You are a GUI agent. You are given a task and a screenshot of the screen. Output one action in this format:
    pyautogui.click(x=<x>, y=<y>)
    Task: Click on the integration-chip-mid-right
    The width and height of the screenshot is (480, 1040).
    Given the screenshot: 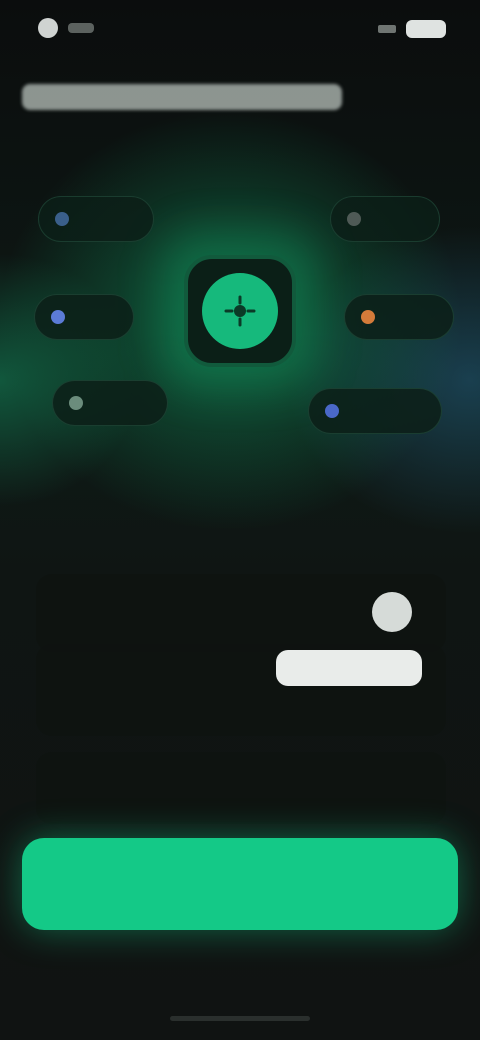 What is the action you would take?
    pyautogui.click(x=399, y=317)
    